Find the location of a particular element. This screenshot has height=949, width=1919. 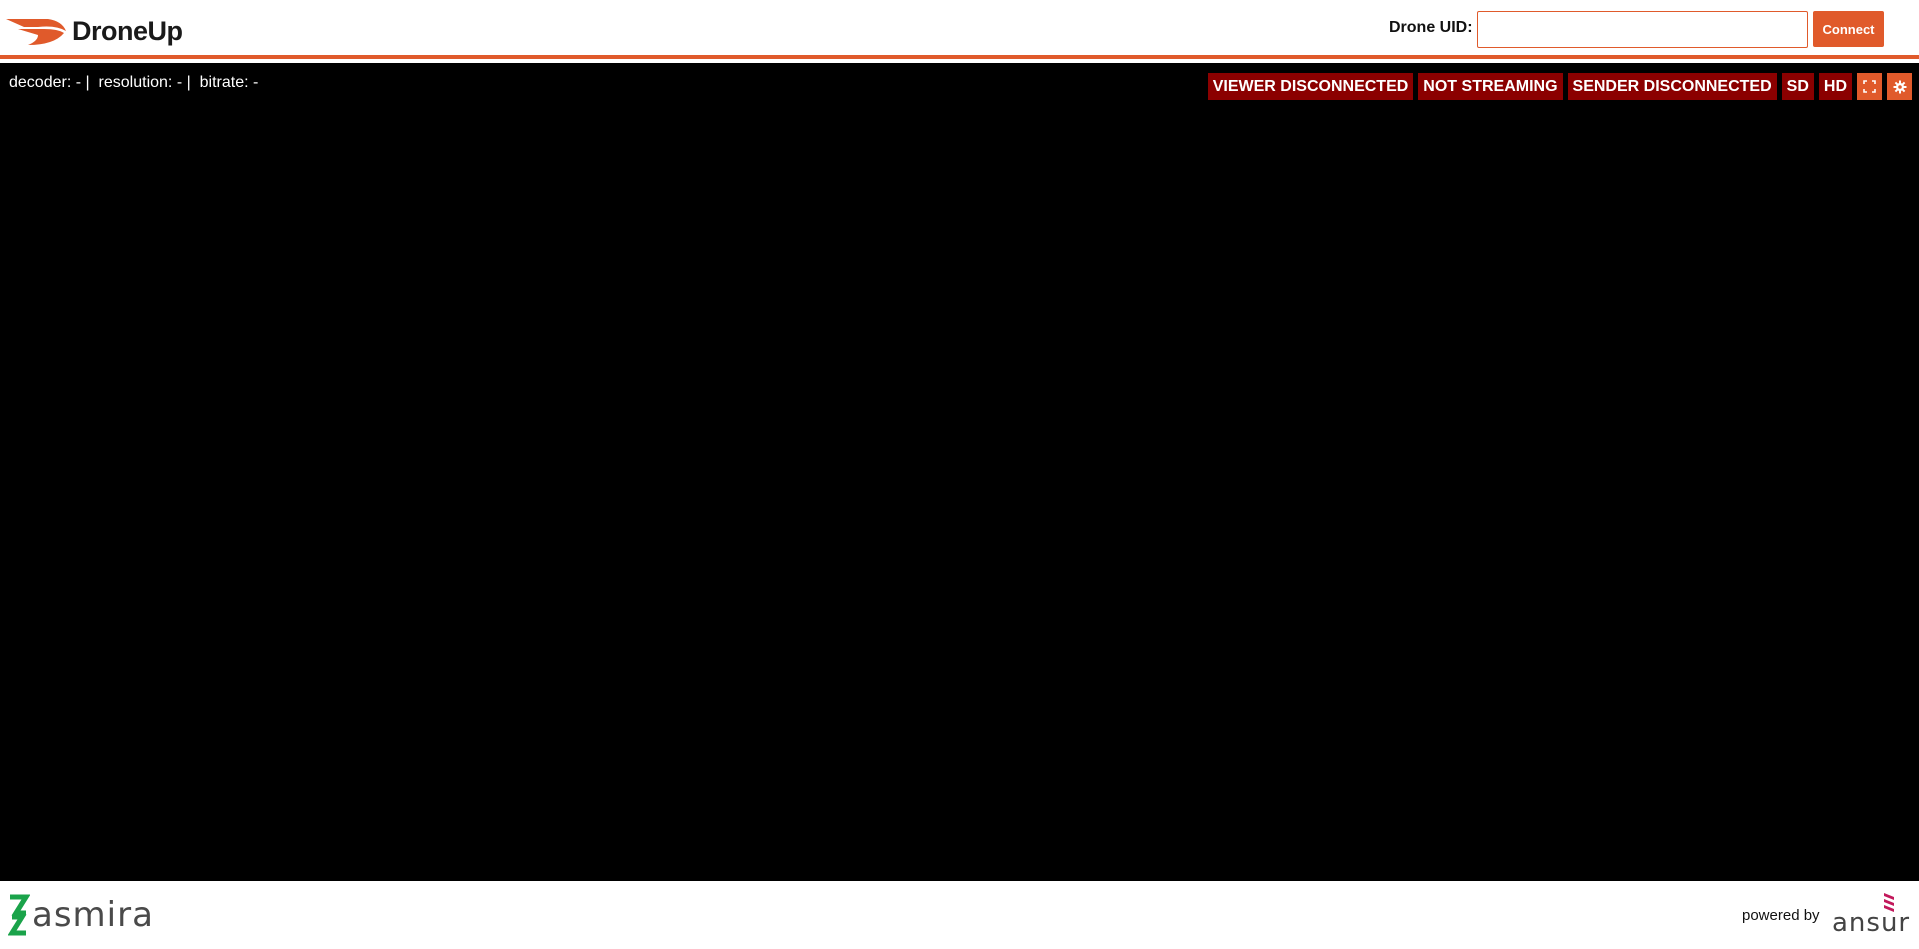

drone-uid-label: Drone UID: is located at coordinates (1431, 27).